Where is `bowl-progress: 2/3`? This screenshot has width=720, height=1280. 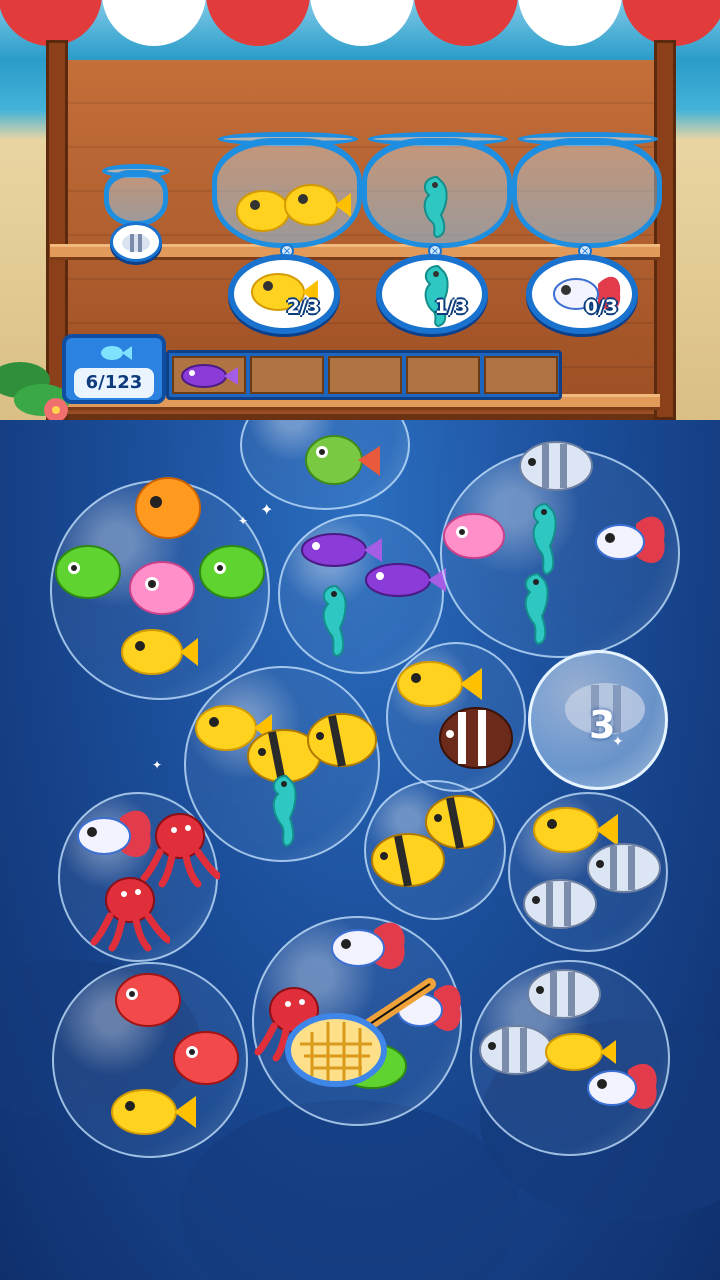 bowl-progress: 2/3 is located at coordinates (303, 307).